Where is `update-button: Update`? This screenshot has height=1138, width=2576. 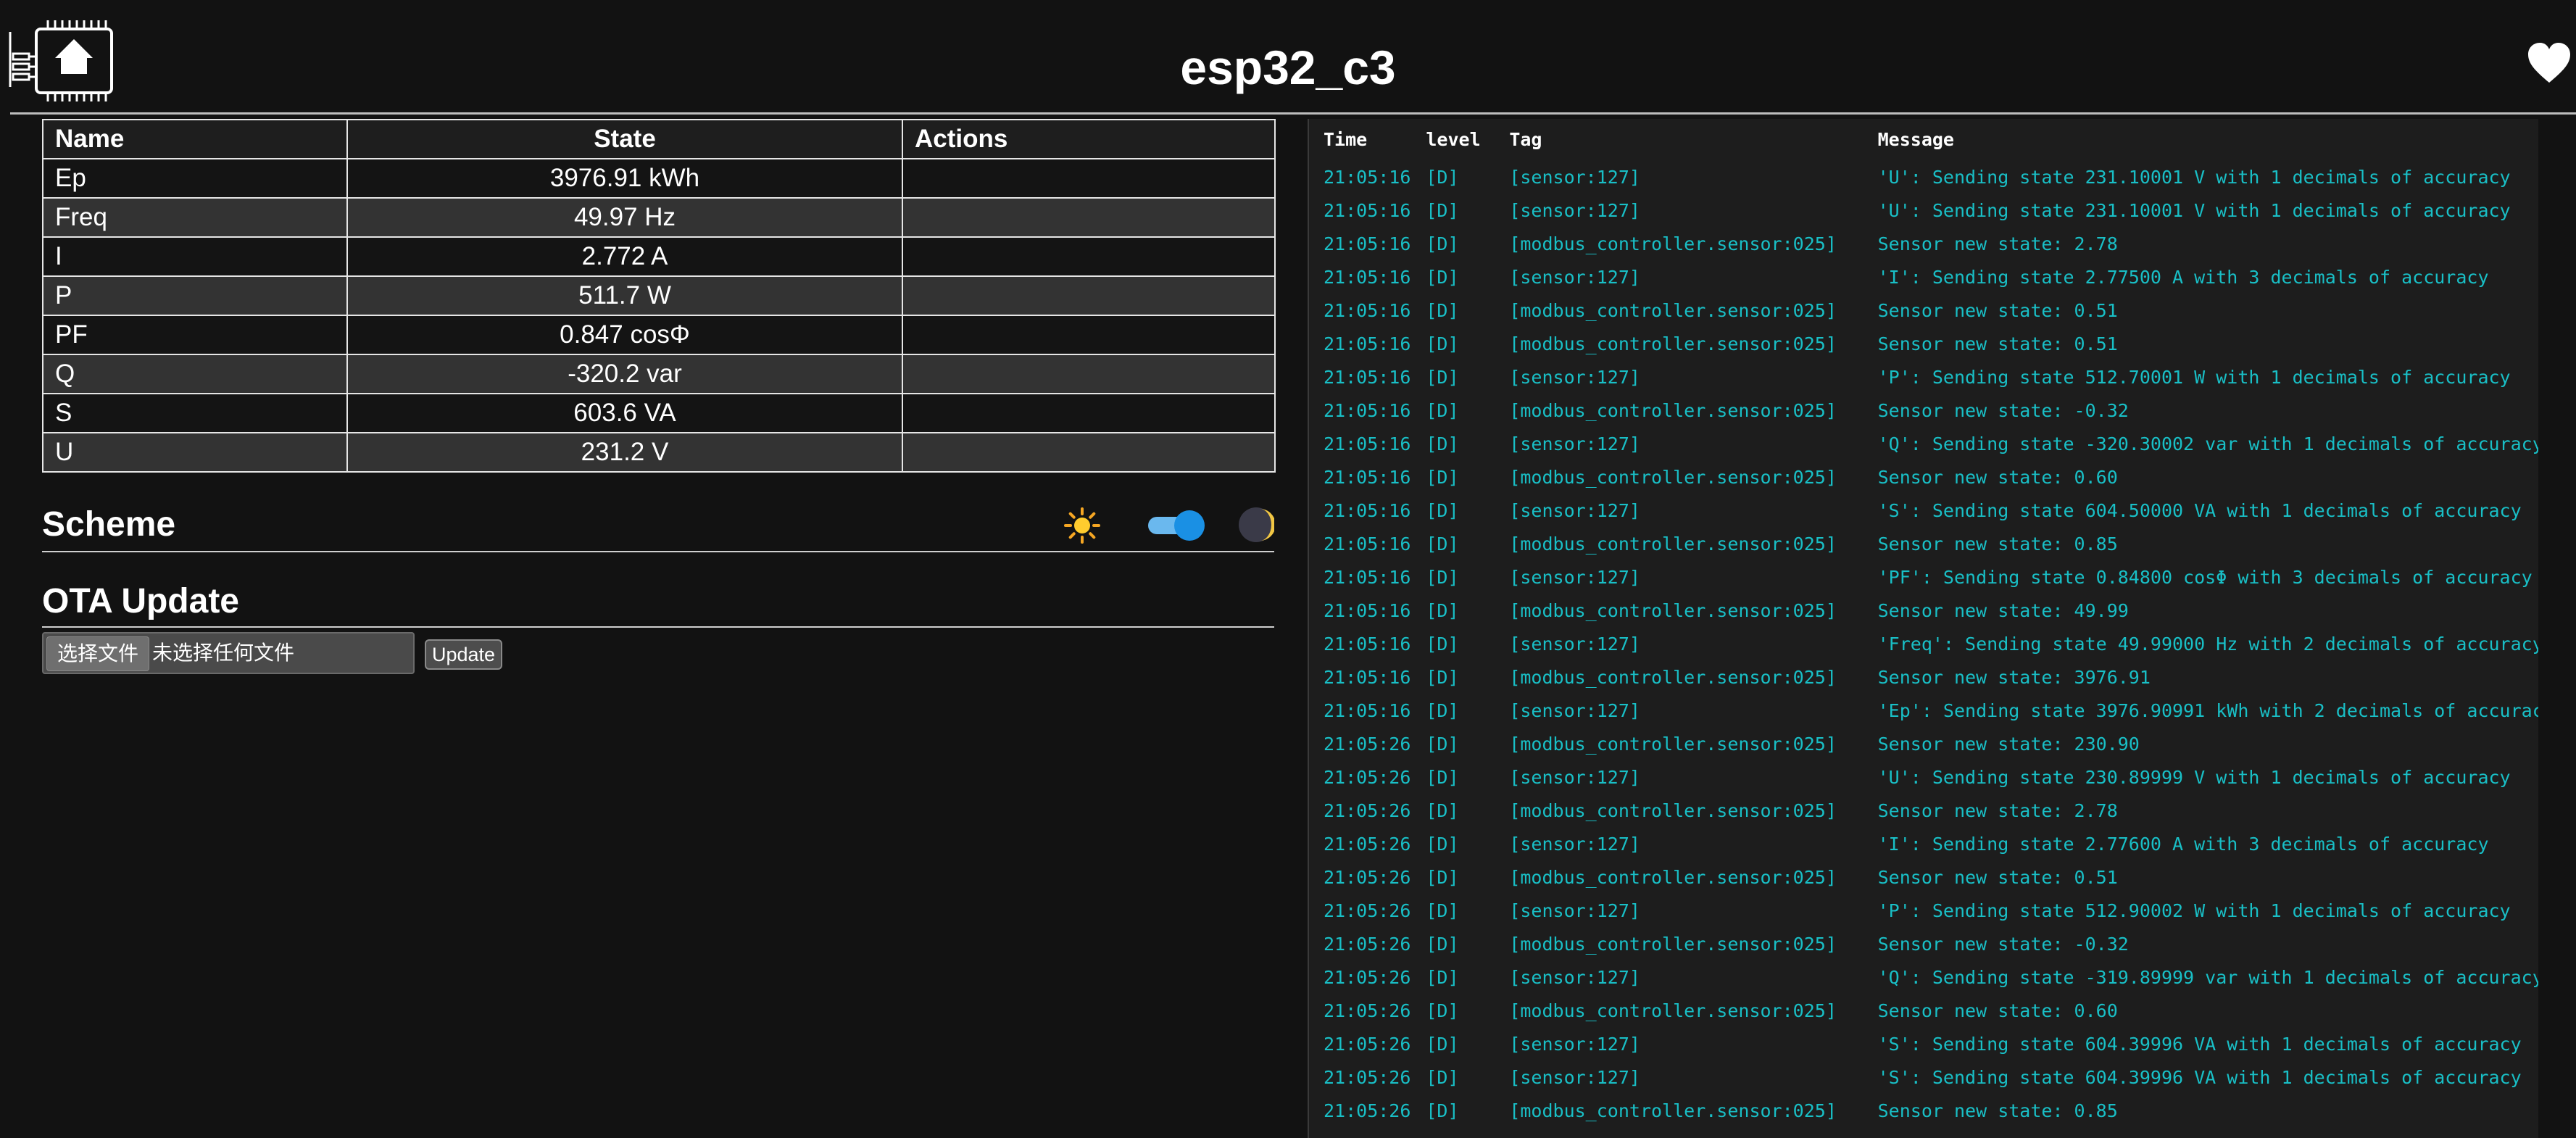 update-button: Update is located at coordinates (464, 654).